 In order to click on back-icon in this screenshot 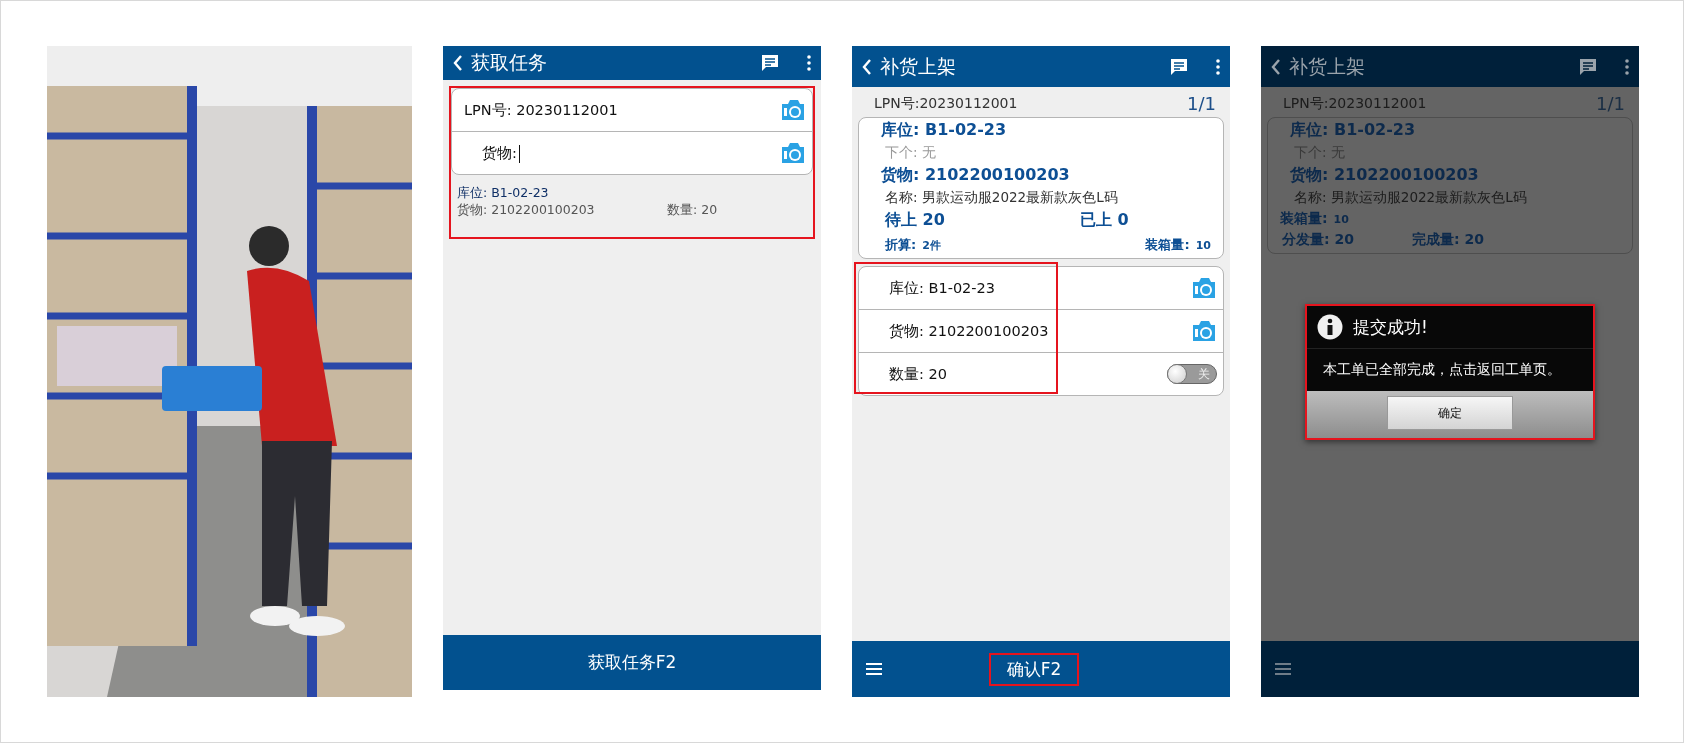, I will do `click(1276, 66)`.